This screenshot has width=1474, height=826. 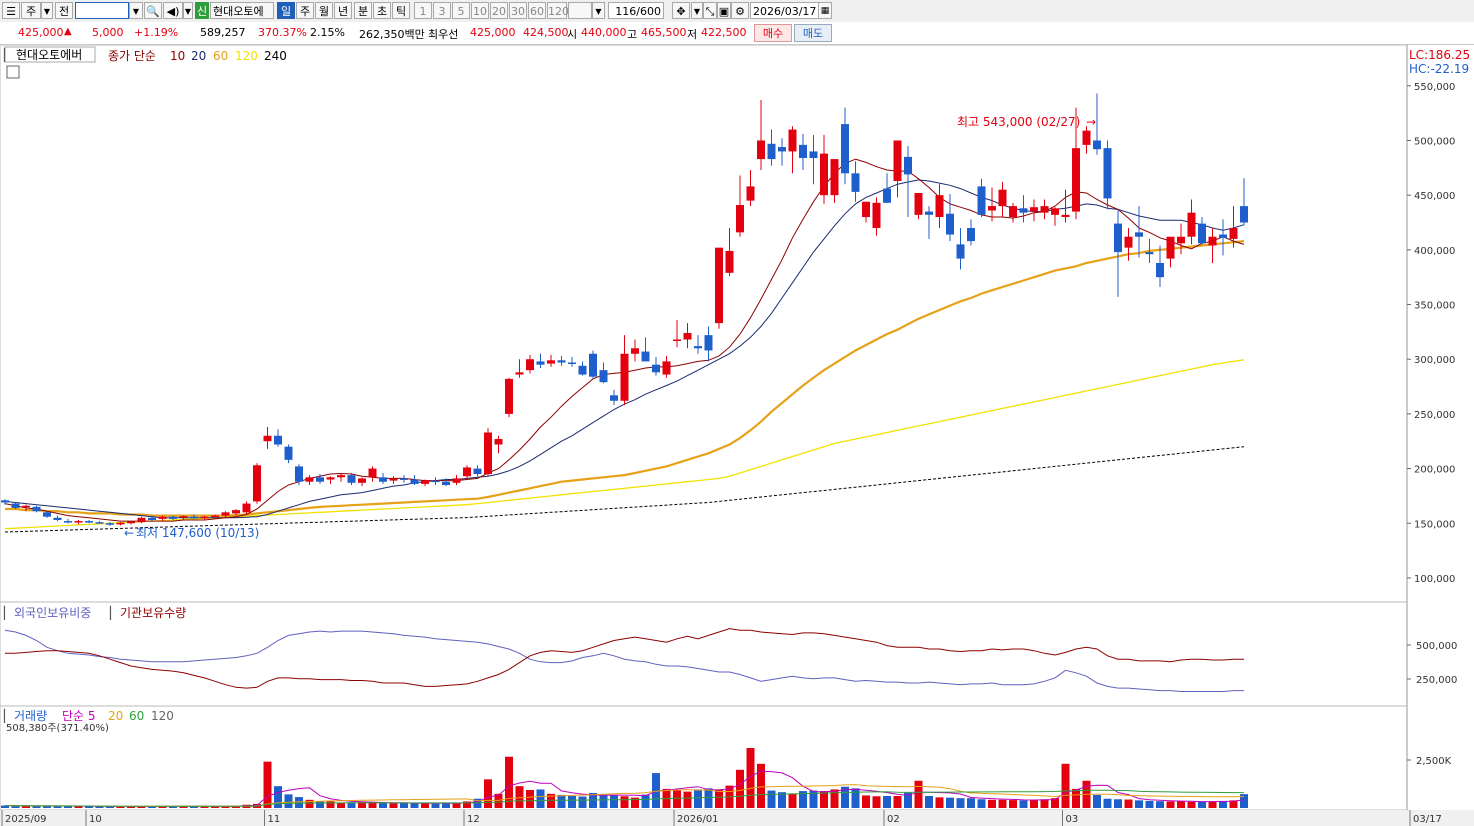 I want to click on crosshair-icon: ✥, so click(x=681, y=10).